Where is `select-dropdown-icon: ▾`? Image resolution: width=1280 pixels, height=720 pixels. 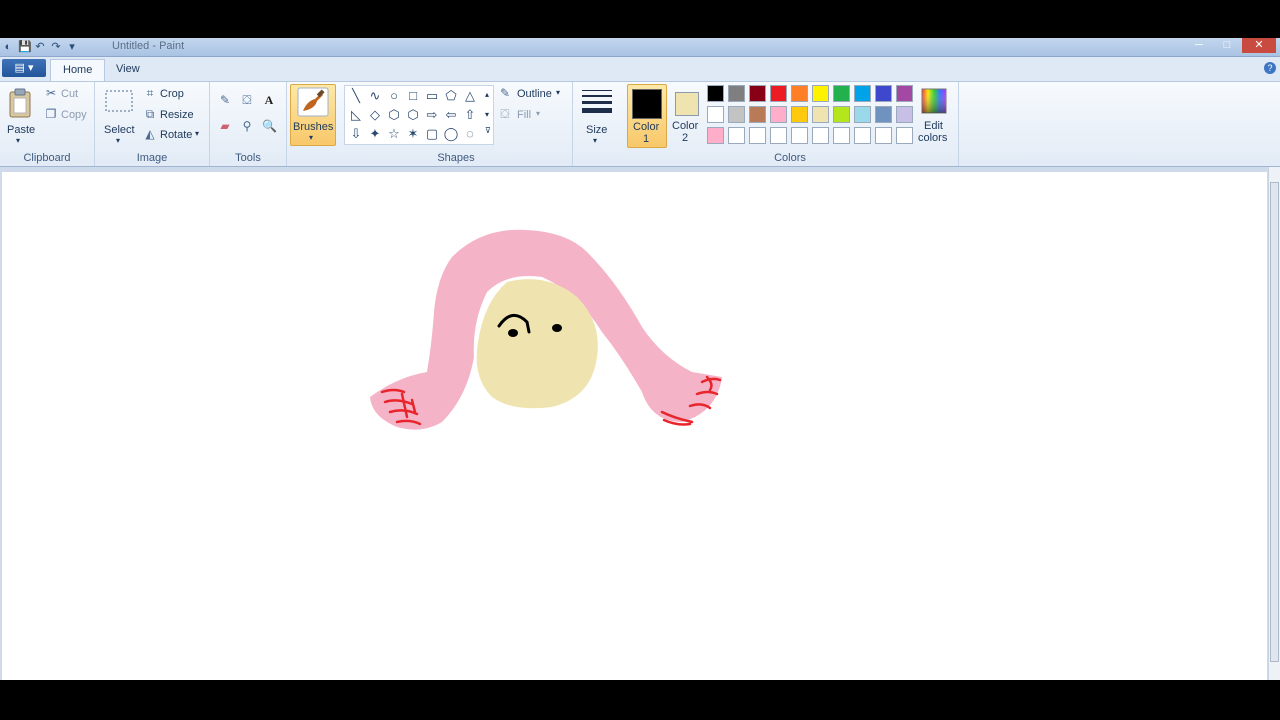 select-dropdown-icon: ▾ is located at coordinates (118, 140).